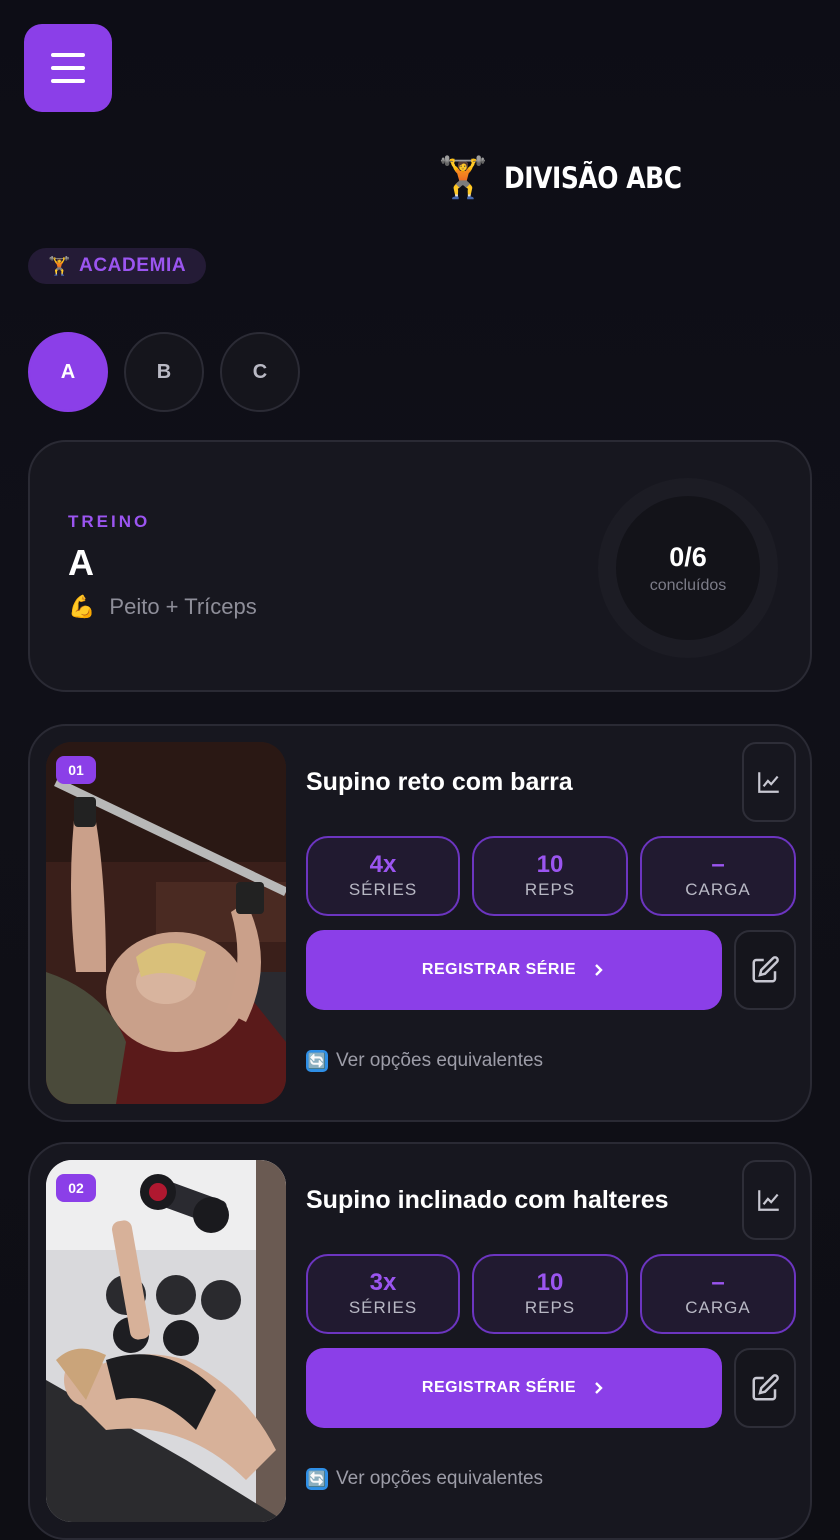  I want to click on incline-dumbbell-press-photo, so click(166, 1341).